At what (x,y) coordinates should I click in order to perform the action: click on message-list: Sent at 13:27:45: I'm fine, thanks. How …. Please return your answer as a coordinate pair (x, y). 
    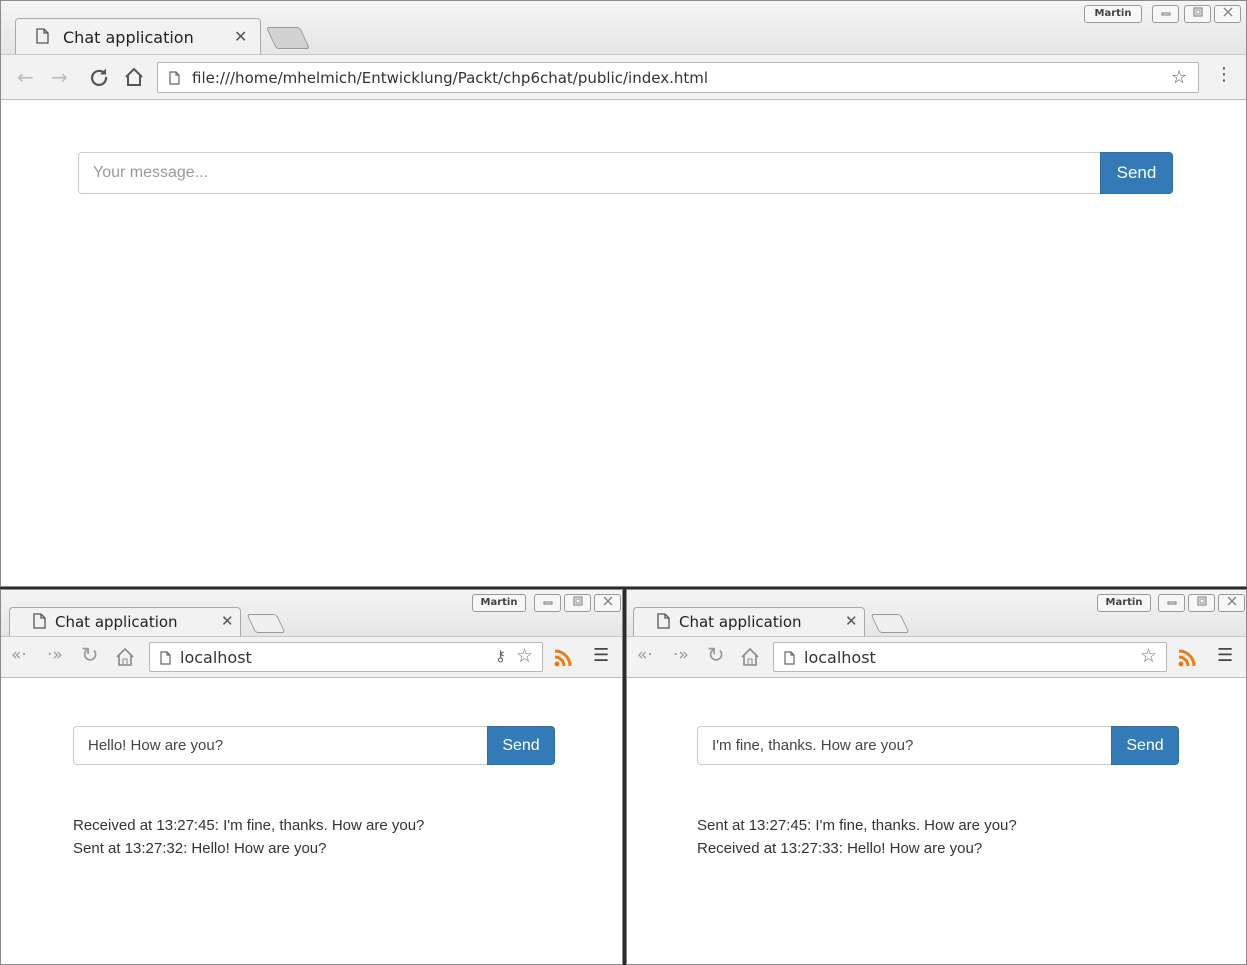
    Looking at the image, I should click on (857, 837).